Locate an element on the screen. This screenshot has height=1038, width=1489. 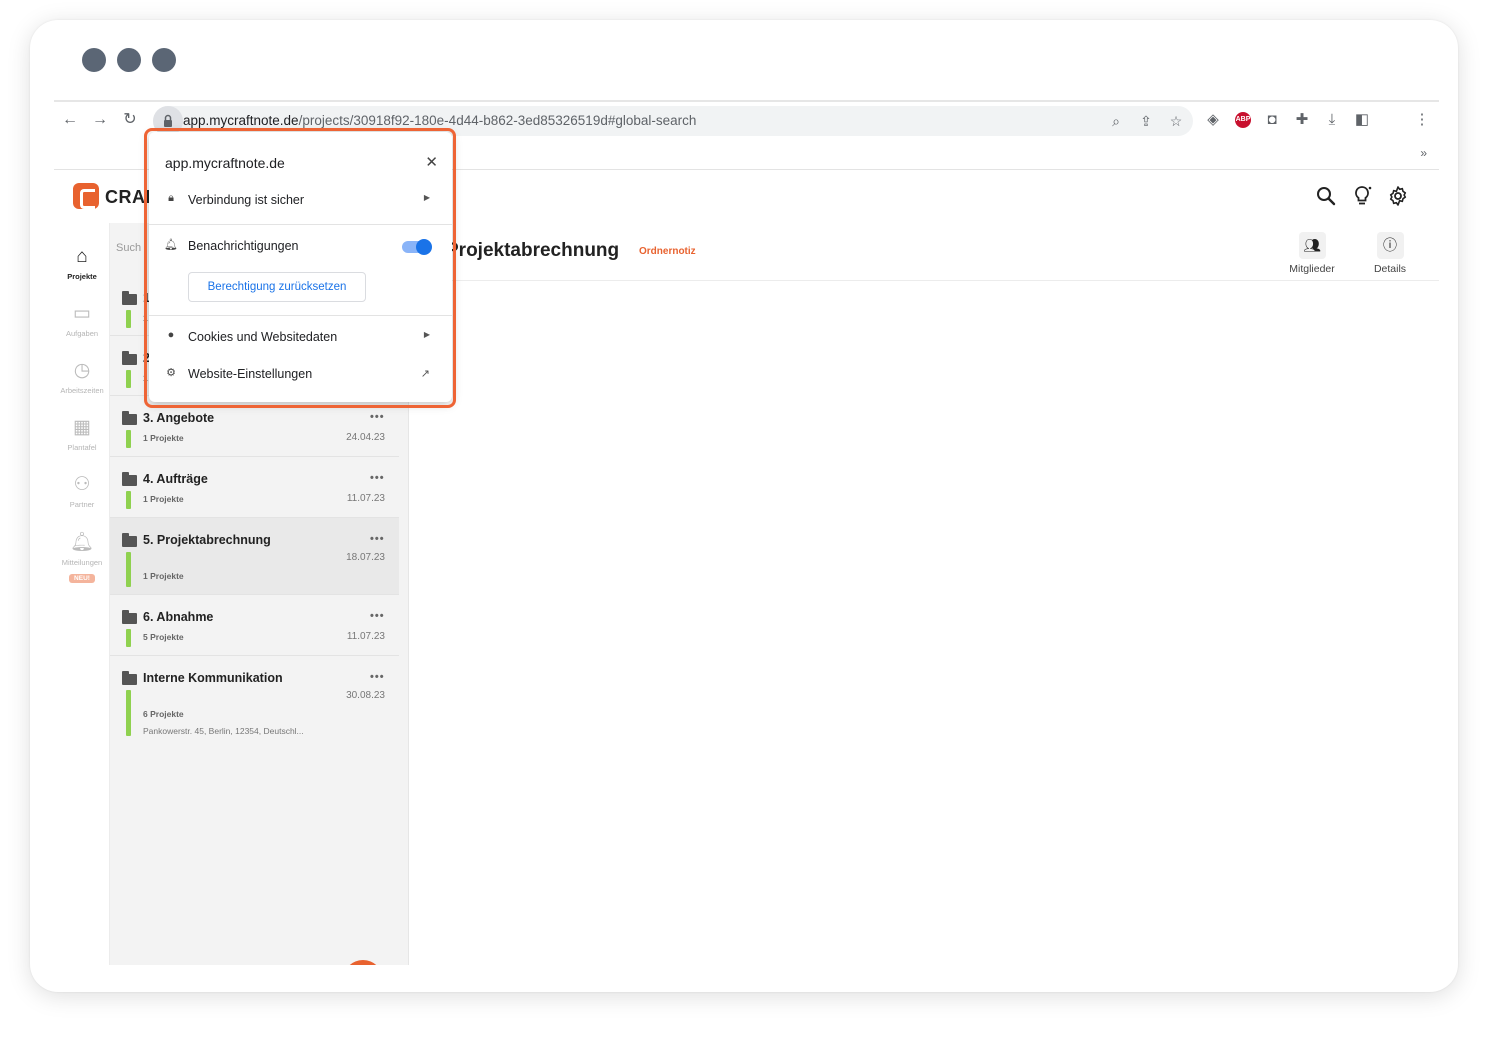
folder-note-link: Ordnernotiz is located at coordinates (667, 251).